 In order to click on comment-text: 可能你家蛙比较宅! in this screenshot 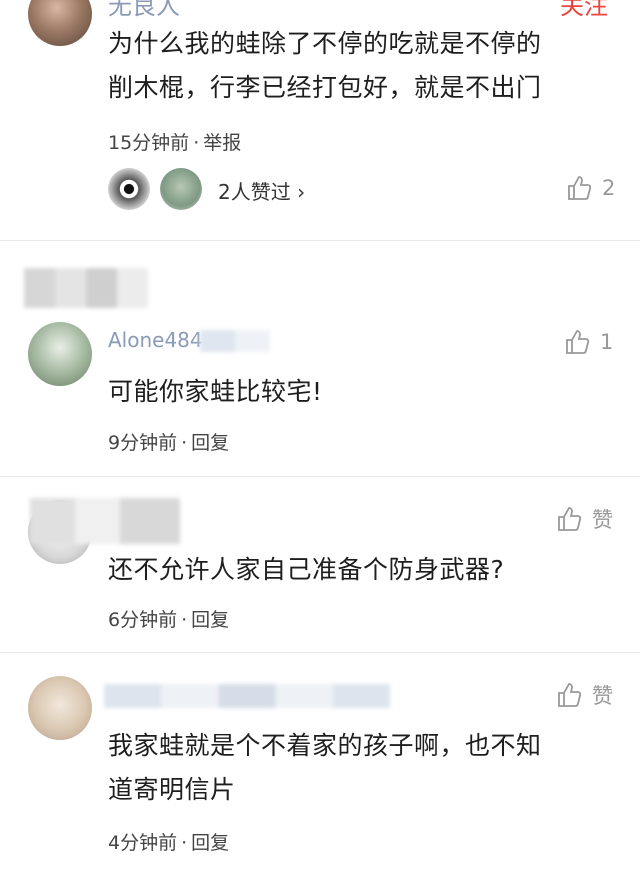, I will do `click(215, 392)`.